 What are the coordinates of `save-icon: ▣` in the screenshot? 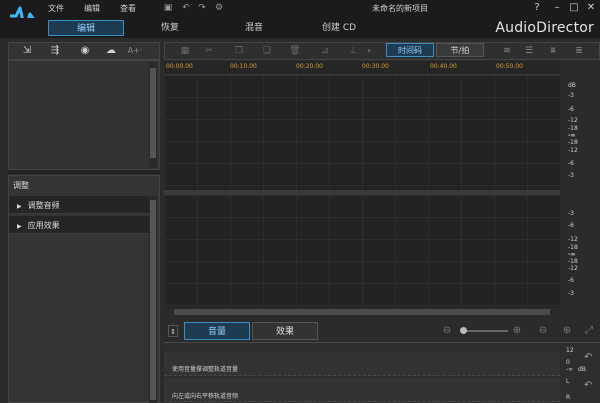 It's located at (168, 8).